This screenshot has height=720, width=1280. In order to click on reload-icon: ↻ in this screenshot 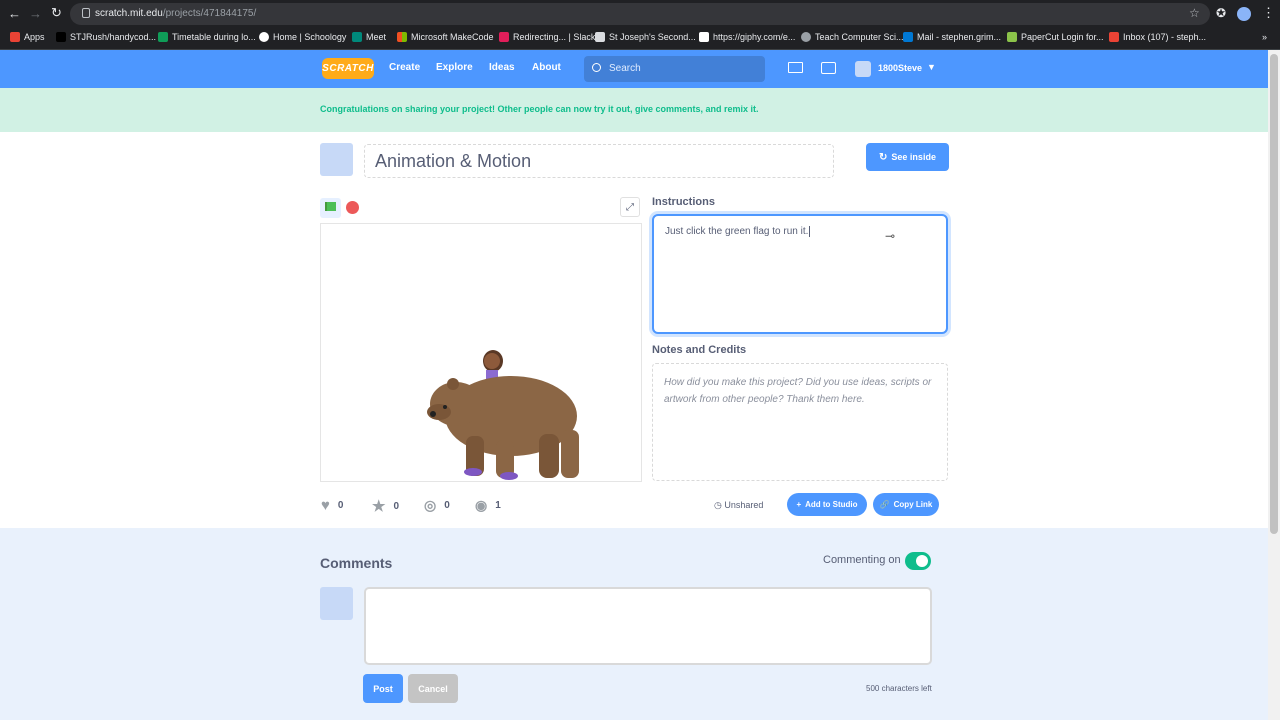, I will do `click(56, 13)`.